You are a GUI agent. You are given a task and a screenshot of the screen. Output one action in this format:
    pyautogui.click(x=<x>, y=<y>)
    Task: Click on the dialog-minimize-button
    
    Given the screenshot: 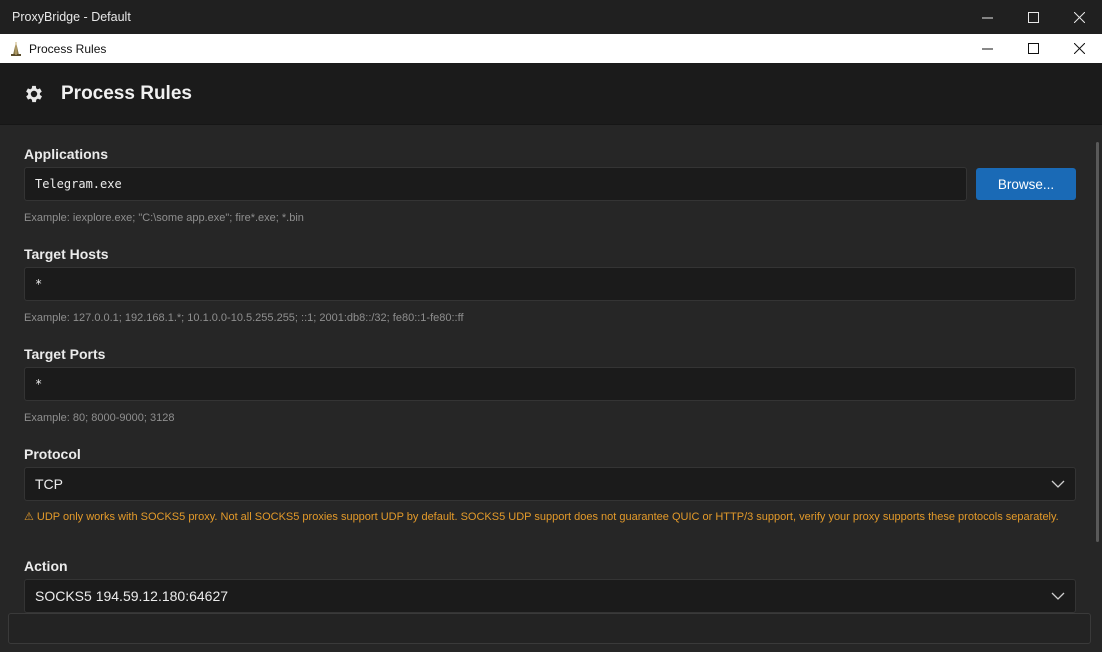 What is the action you would take?
    pyautogui.click(x=987, y=48)
    